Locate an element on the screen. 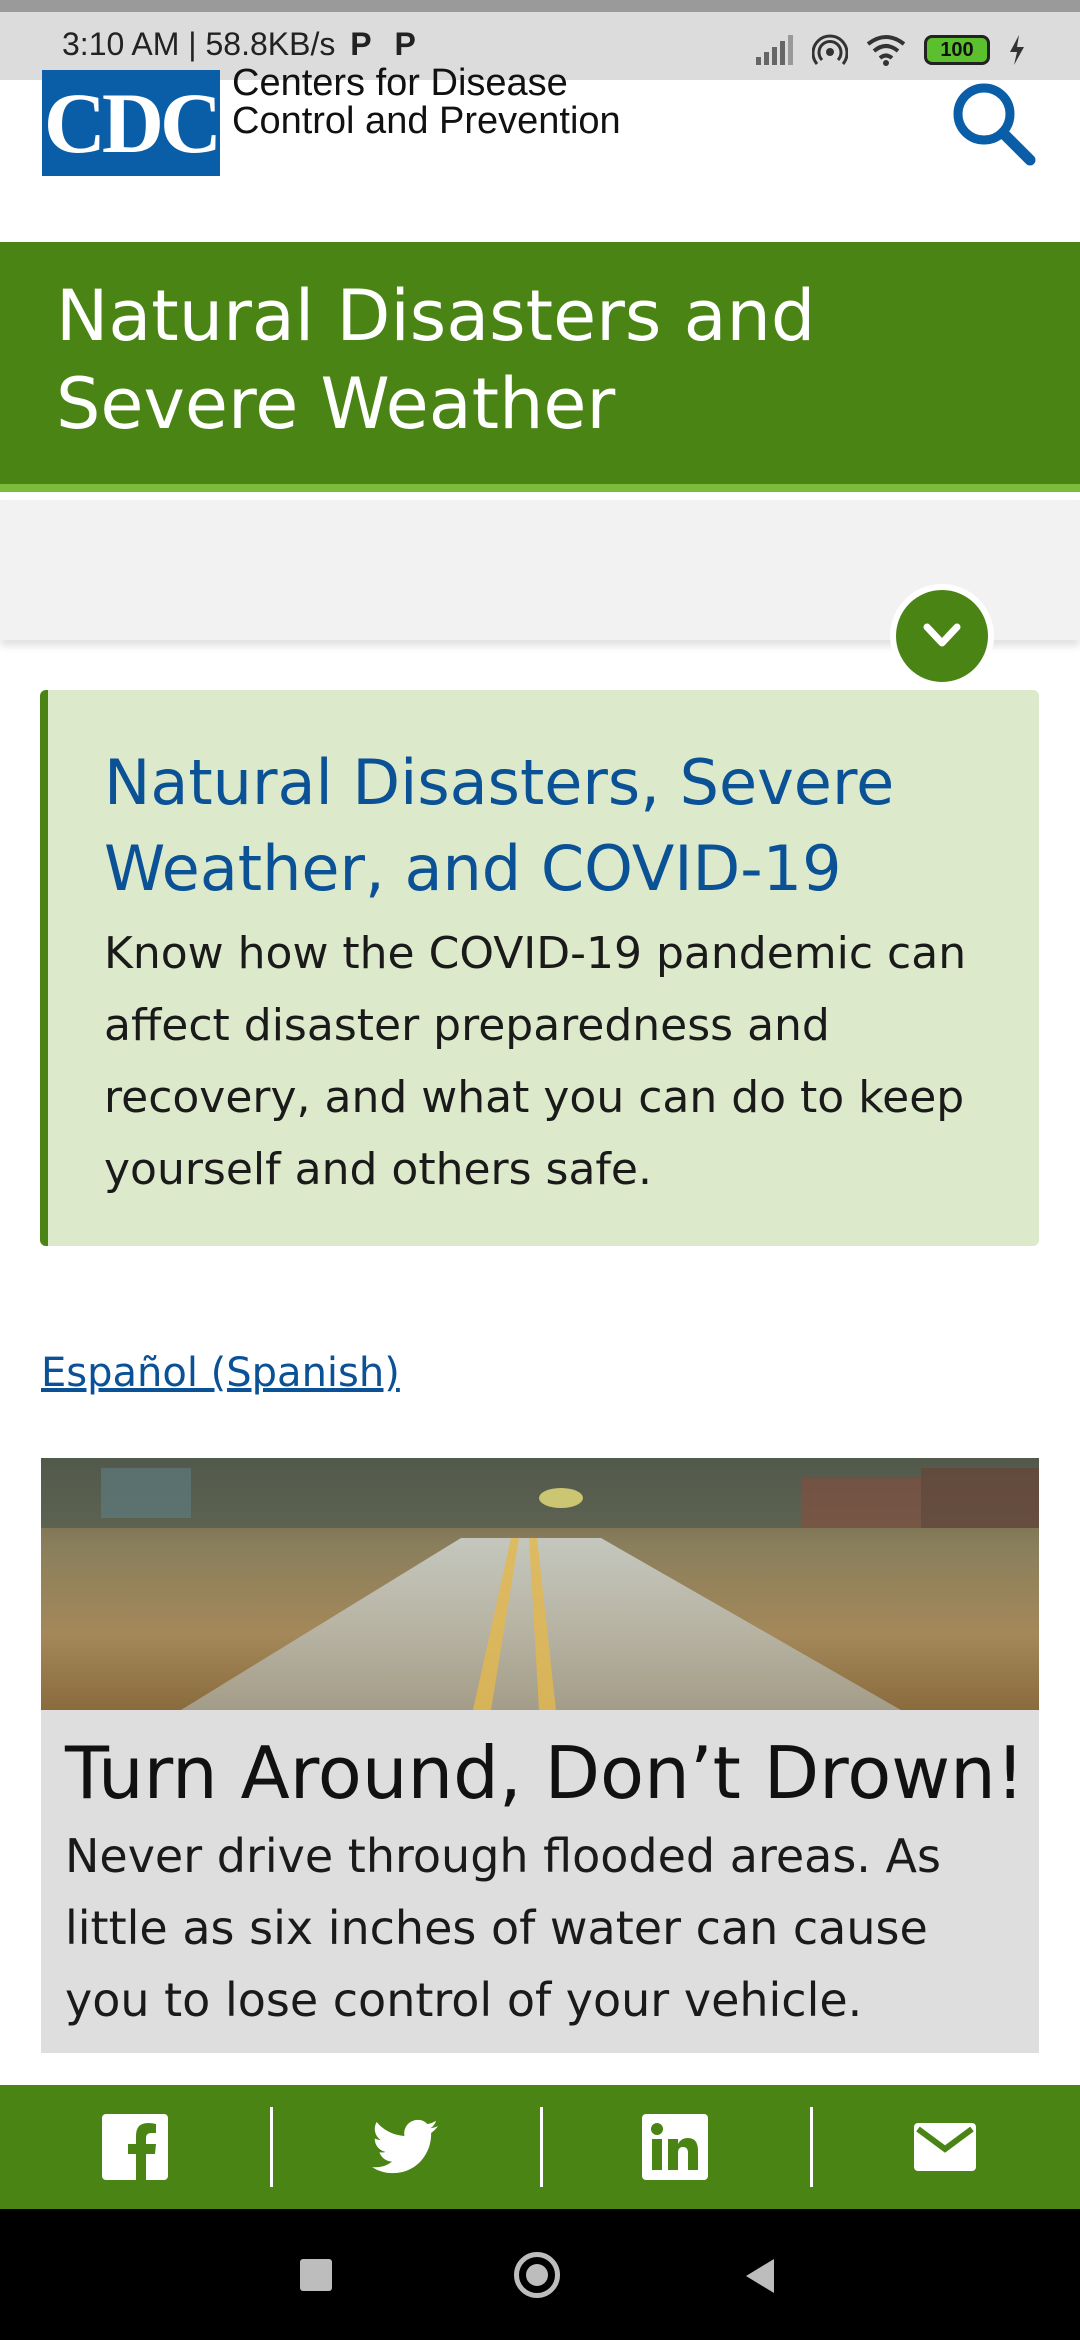 Image resolution: width=1080 pixels, height=2340 pixels. parking-icon: P is located at coordinates (361, 44).